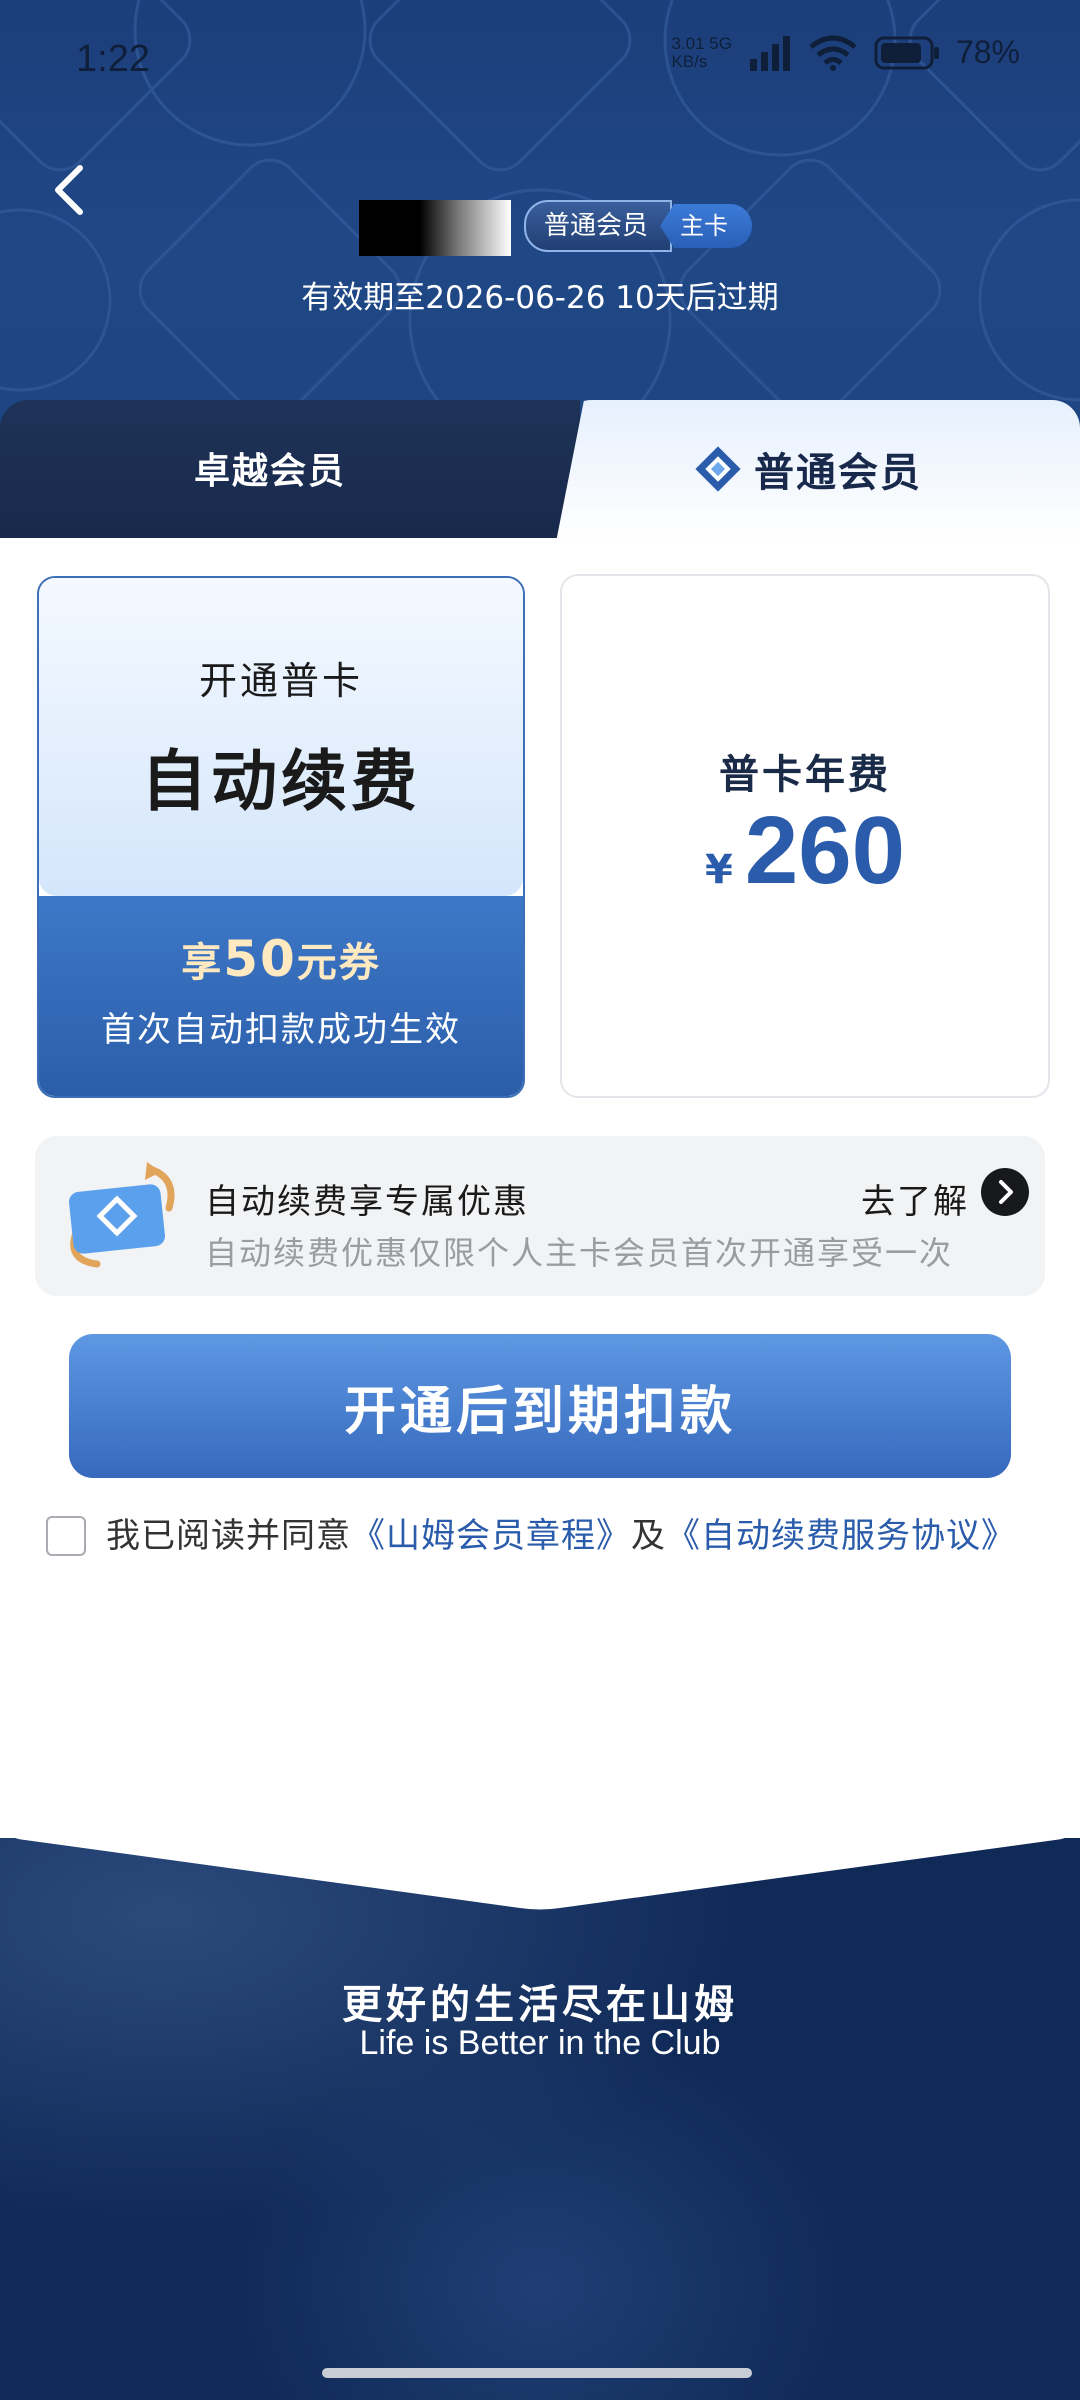  Describe the element at coordinates (281, 996) in the screenshot. I see `coupon-section: 享50元券 首次自动扣款成功生效` at that location.